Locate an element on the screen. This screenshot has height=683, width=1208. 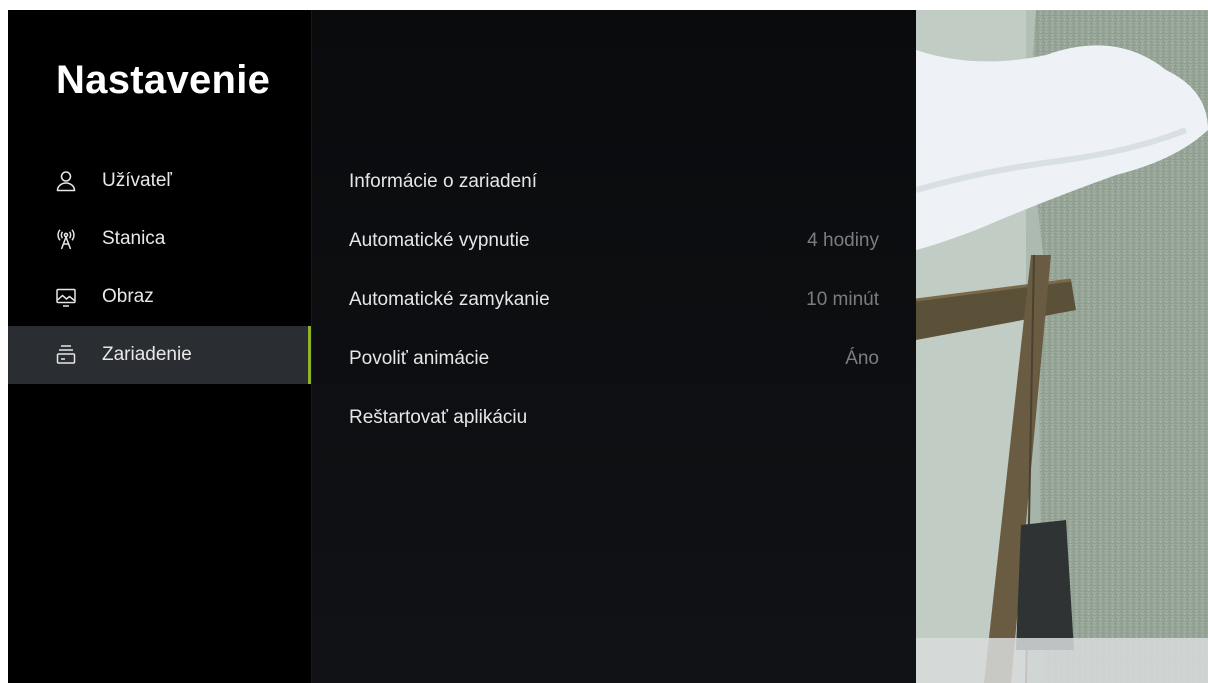
setting-label: Reštartovať aplikáciu is located at coordinates (438, 417).